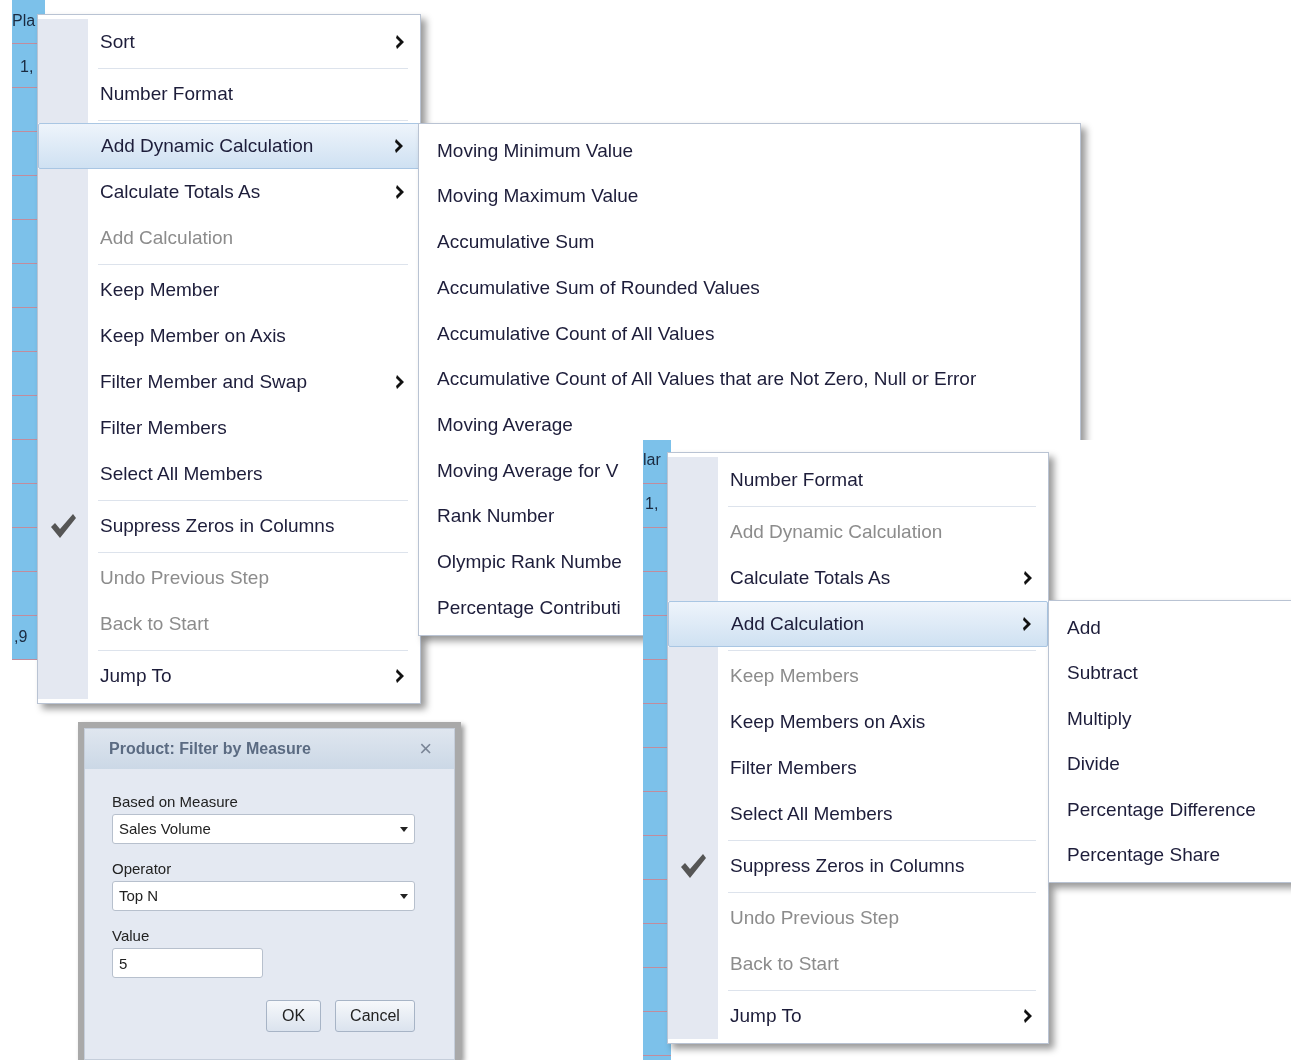  I want to click on value-input: 5, so click(187, 963).